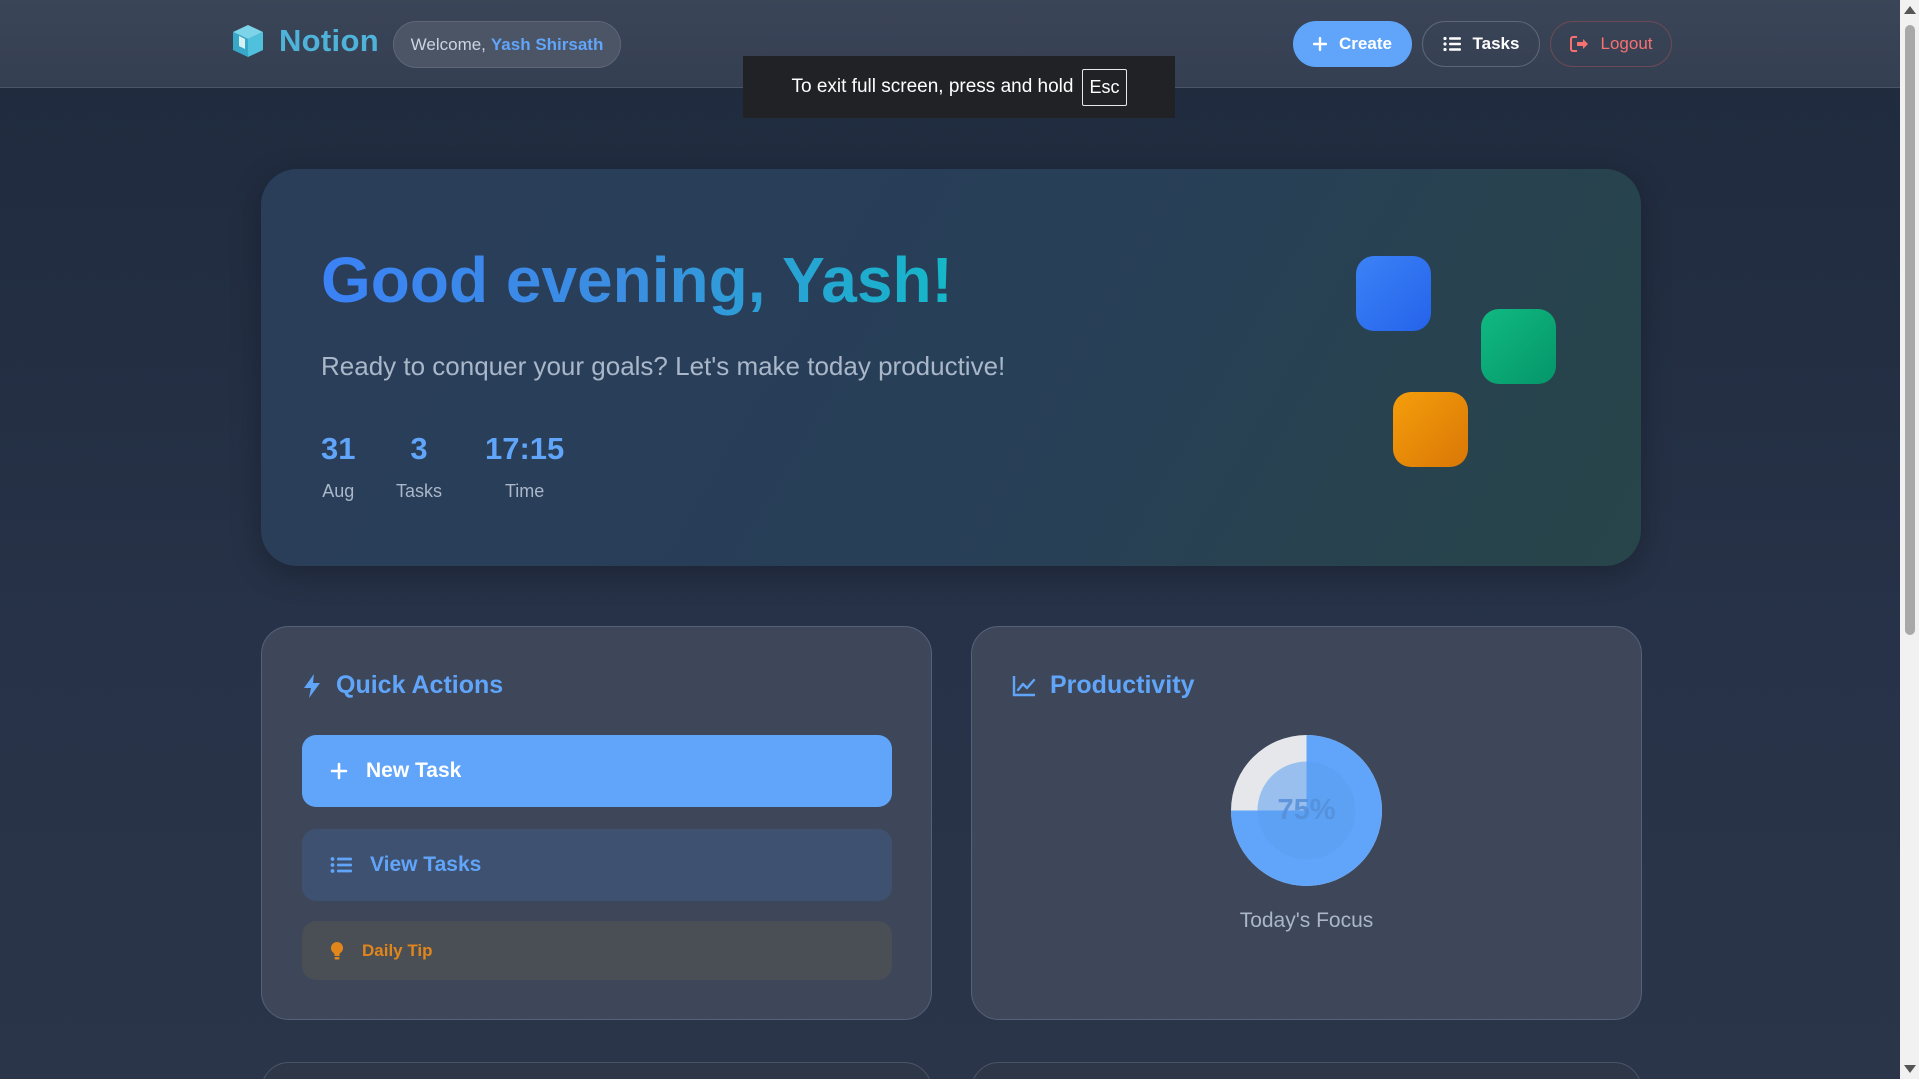 The image size is (1919, 1079). What do you see at coordinates (248, 41) in the screenshot?
I see `cube-icon` at bounding box center [248, 41].